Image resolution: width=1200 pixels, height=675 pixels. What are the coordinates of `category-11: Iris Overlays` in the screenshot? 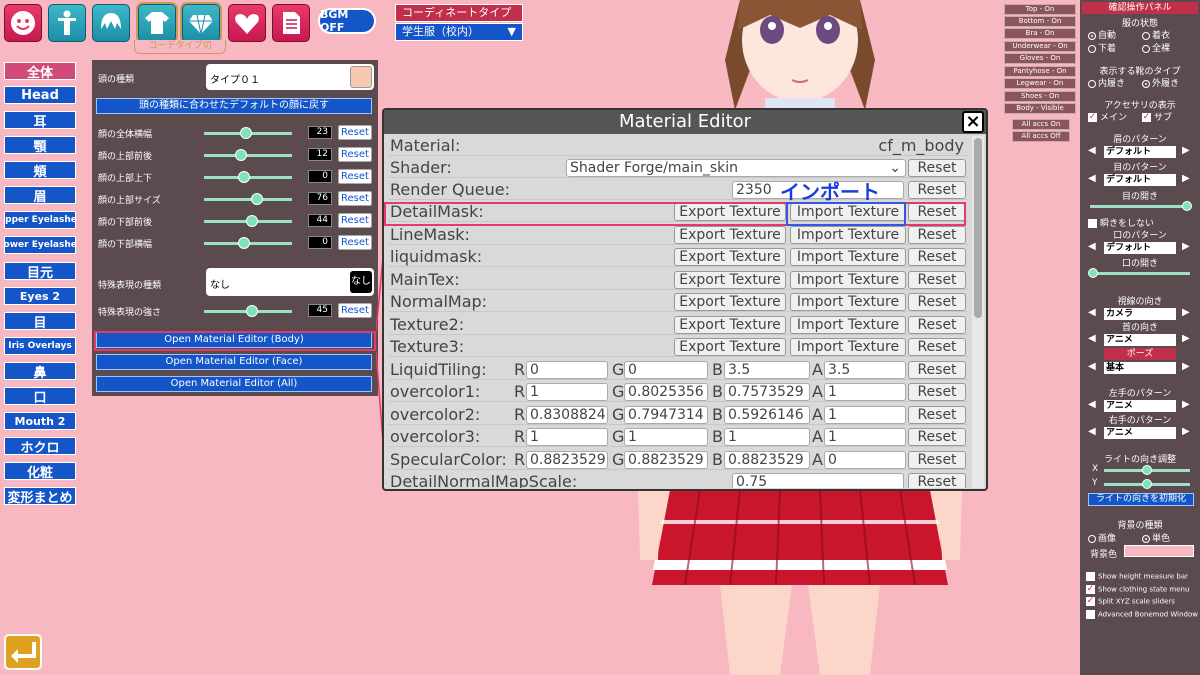 It's located at (40, 346).